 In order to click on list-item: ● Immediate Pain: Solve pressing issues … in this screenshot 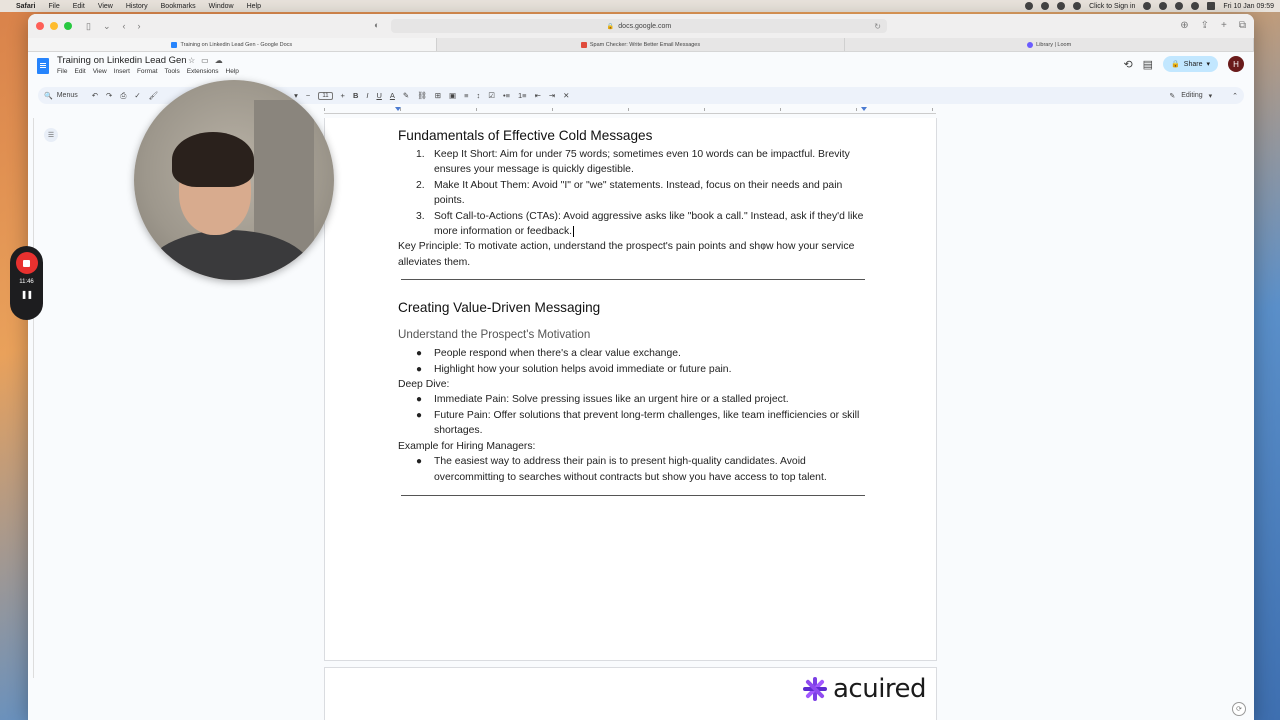, I will do `click(633, 399)`.